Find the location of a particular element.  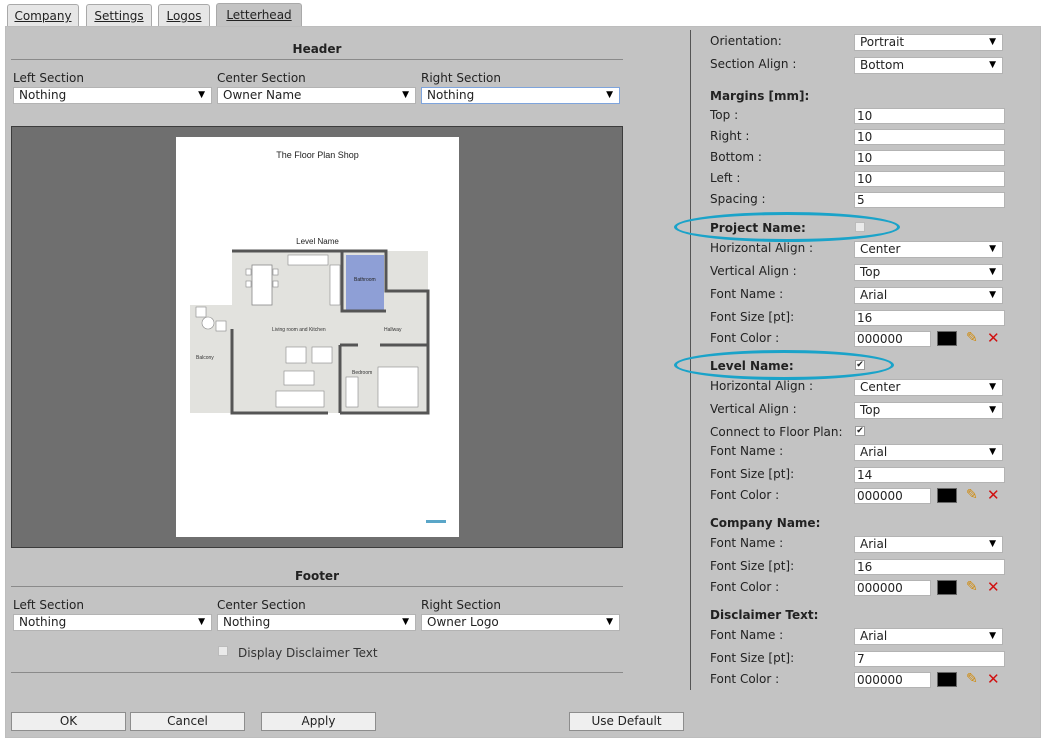

project-font-select: Arial ▼ is located at coordinates (928, 295).